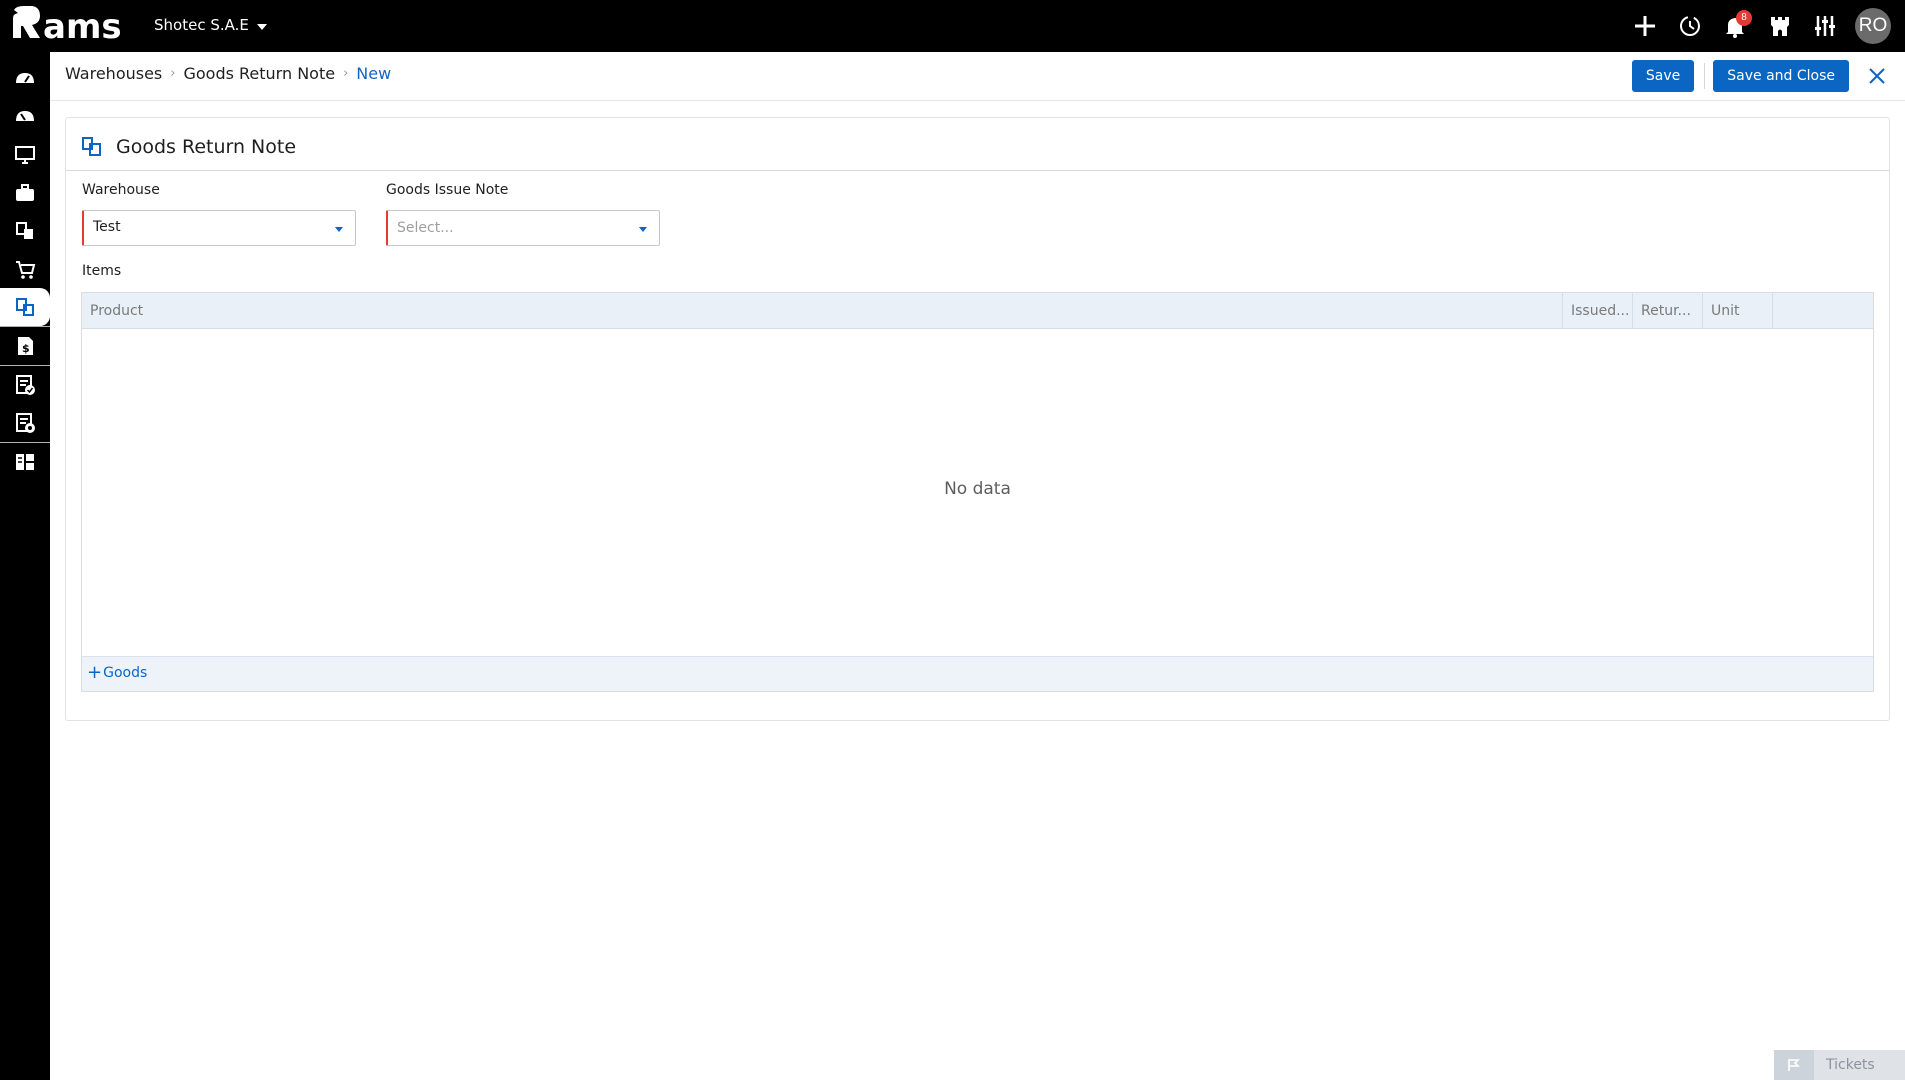 The width and height of the screenshot is (1905, 1080). I want to click on castle-icon, so click(1779, 26).